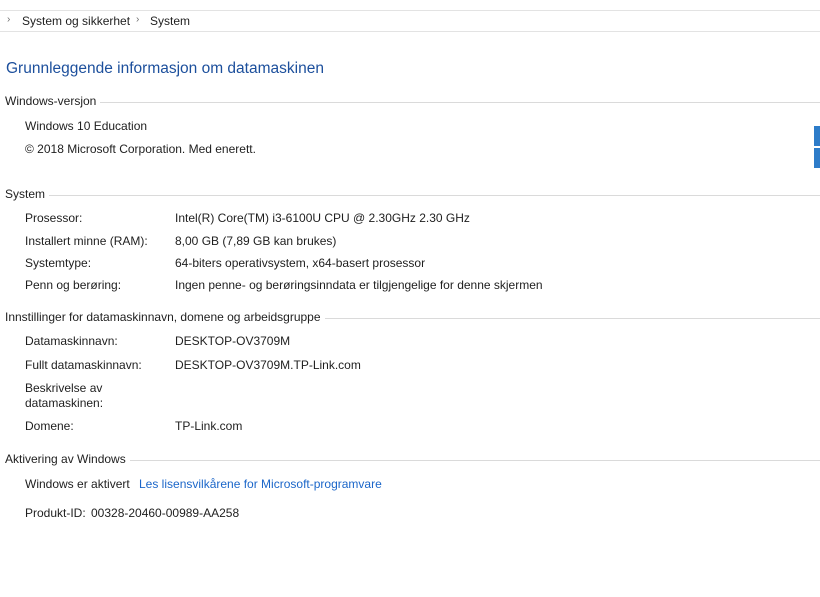 Image resolution: width=820 pixels, height=597 pixels. What do you see at coordinates (170, 21) in the screenshot?
I see `breadcrumb-item-system: System` at bounding box center [170, 21].